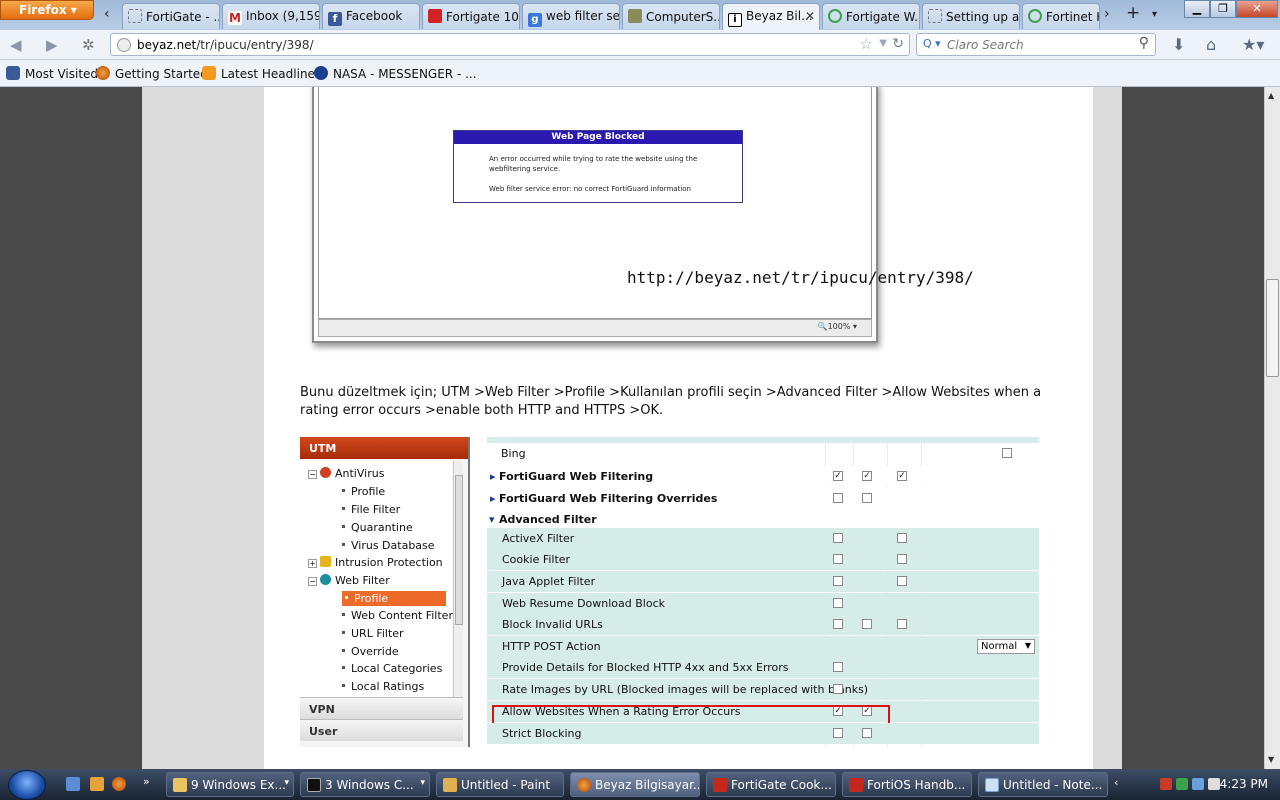 The height and width of the screenshot is (800, 1280). What do you see at coordinates (459, 550) in the screenshot?
I see `utm-tree-scroll-thumb` at bounding box center [459, 550].